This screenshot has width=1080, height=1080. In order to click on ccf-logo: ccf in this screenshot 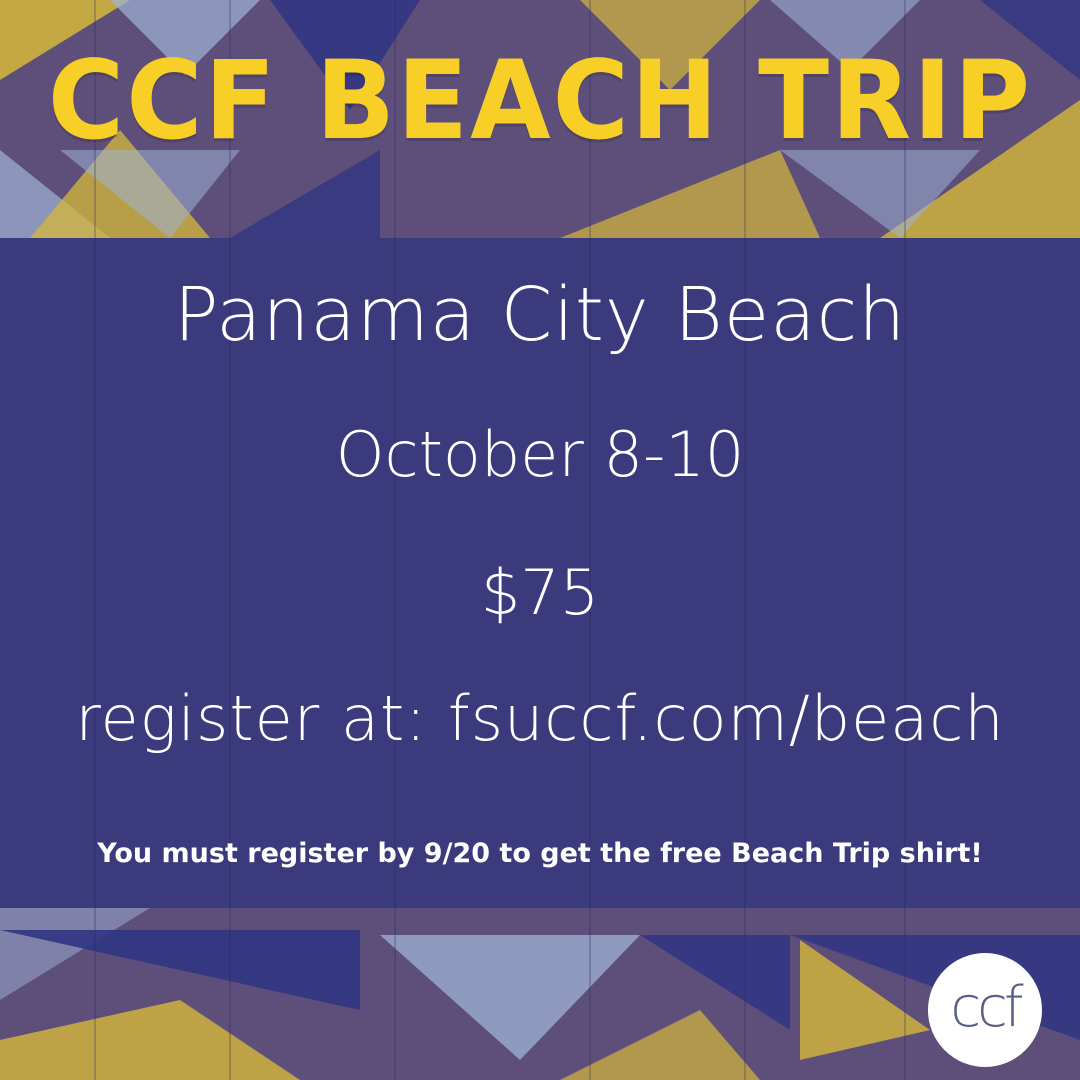, I will do `click(985, 1010)`.